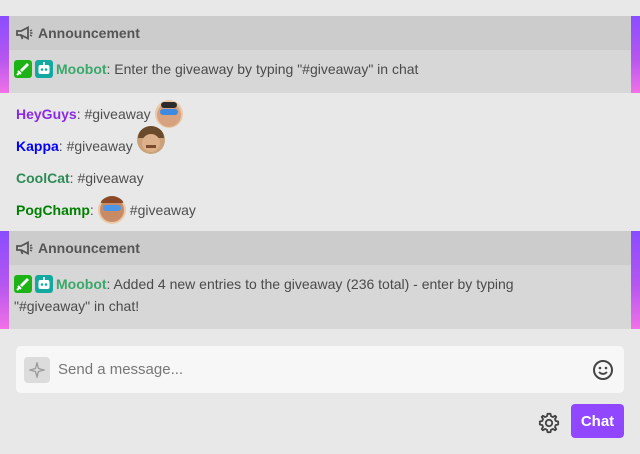 The image size is (640, 454). What do you see at coordinates (53, 210) in the screenshot?
I see `username: PogChamp` at bounding box center [53, 210].